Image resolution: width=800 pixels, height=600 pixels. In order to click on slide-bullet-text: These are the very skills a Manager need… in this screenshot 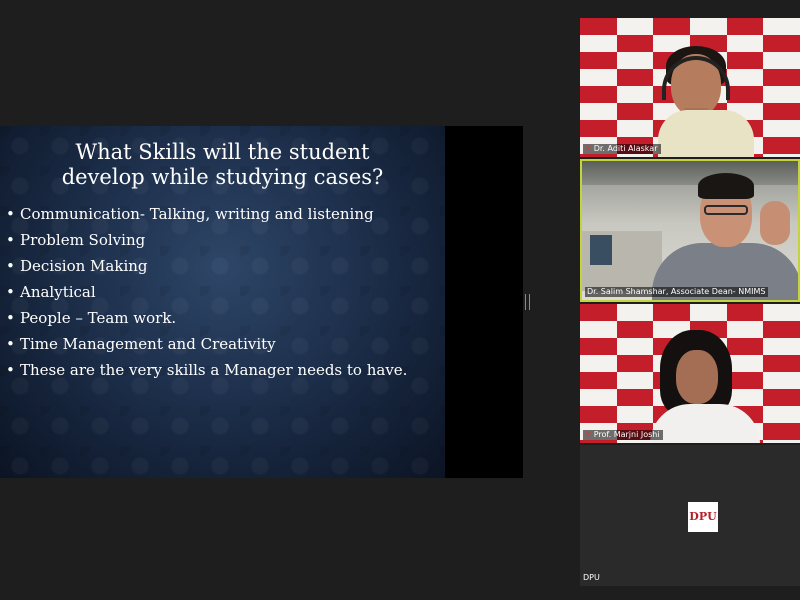, I will do `click(214, 370)`.